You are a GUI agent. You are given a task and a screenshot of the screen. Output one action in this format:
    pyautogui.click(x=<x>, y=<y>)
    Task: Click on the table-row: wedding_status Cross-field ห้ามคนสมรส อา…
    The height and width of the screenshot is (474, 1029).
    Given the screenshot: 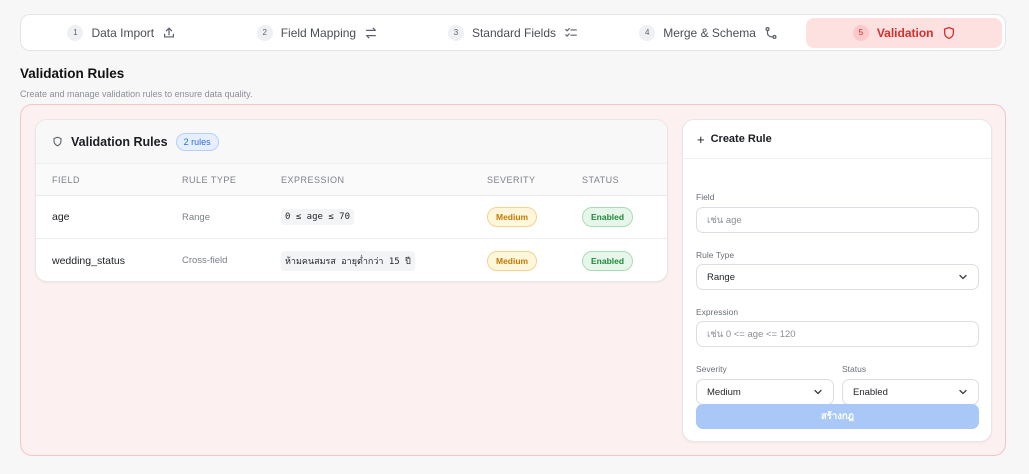 What is the action you would take?
    pyautogui.click(x=351, y=260)
    